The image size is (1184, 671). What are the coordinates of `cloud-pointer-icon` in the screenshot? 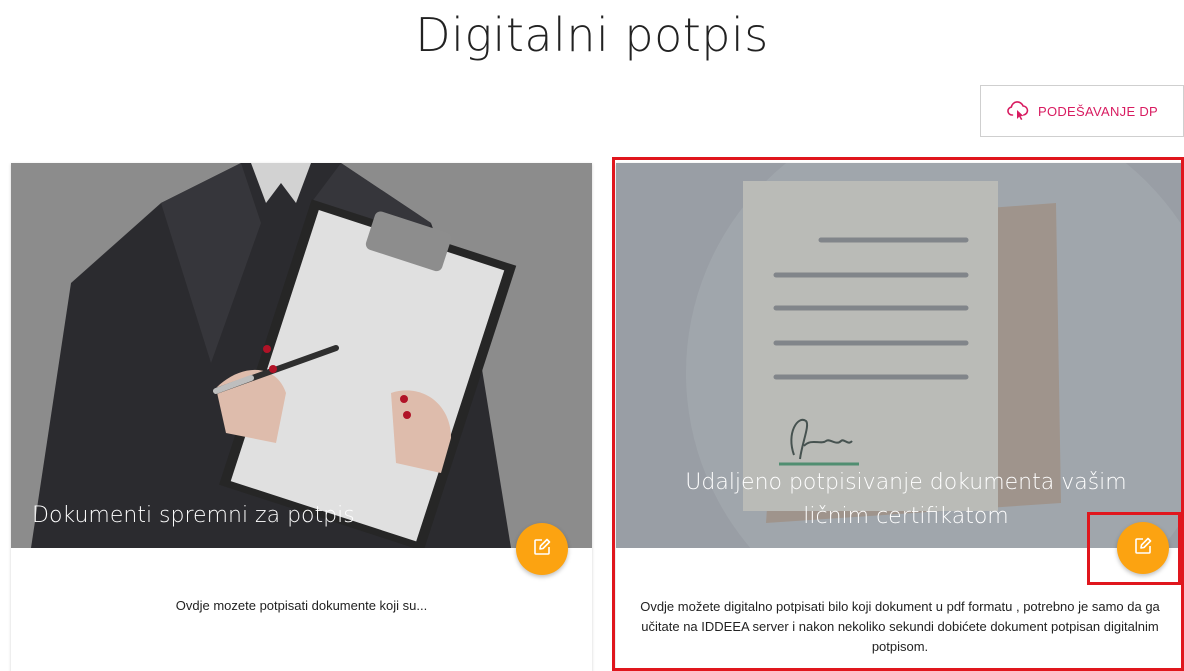 It's located at (1018, 111).